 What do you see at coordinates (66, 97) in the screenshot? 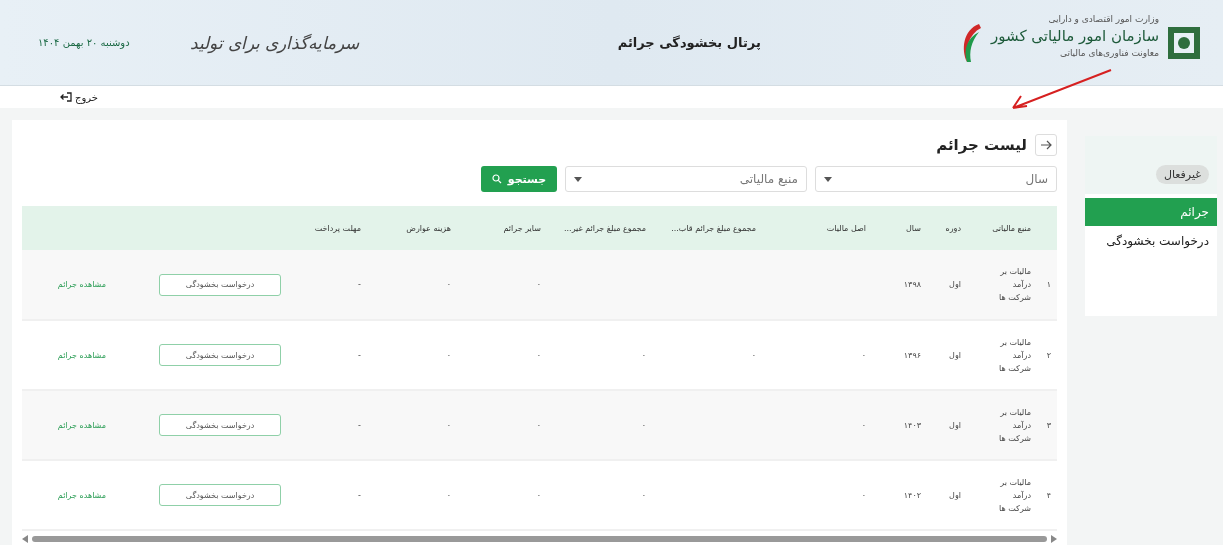
I see `logout-icon` at bounding box center [66, 97].